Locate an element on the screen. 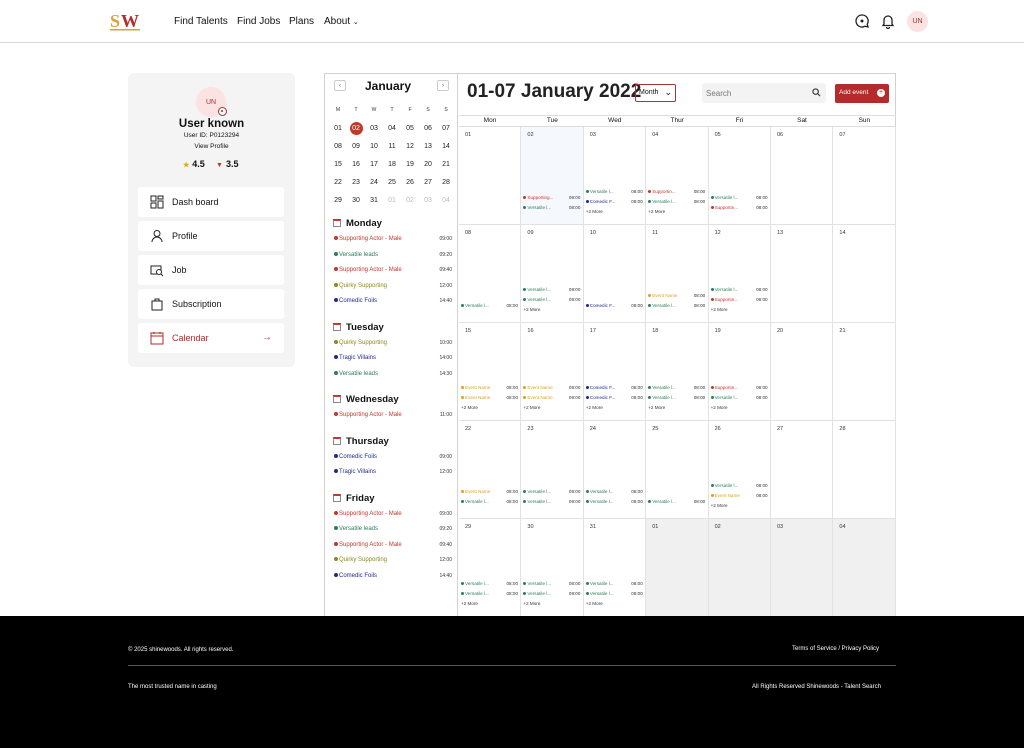 Image resolution: width=1024 pixels, height=748 pixels. mini-next-button: › is located at coordinates (443, 85).